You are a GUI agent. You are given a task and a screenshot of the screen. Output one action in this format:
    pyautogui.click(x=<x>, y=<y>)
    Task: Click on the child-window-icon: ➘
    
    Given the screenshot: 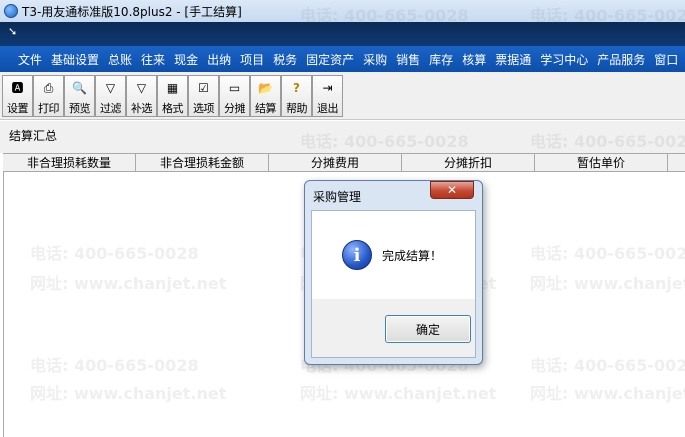 What is the action you would take?
    pyautogui.click(x=12, y=31)
    